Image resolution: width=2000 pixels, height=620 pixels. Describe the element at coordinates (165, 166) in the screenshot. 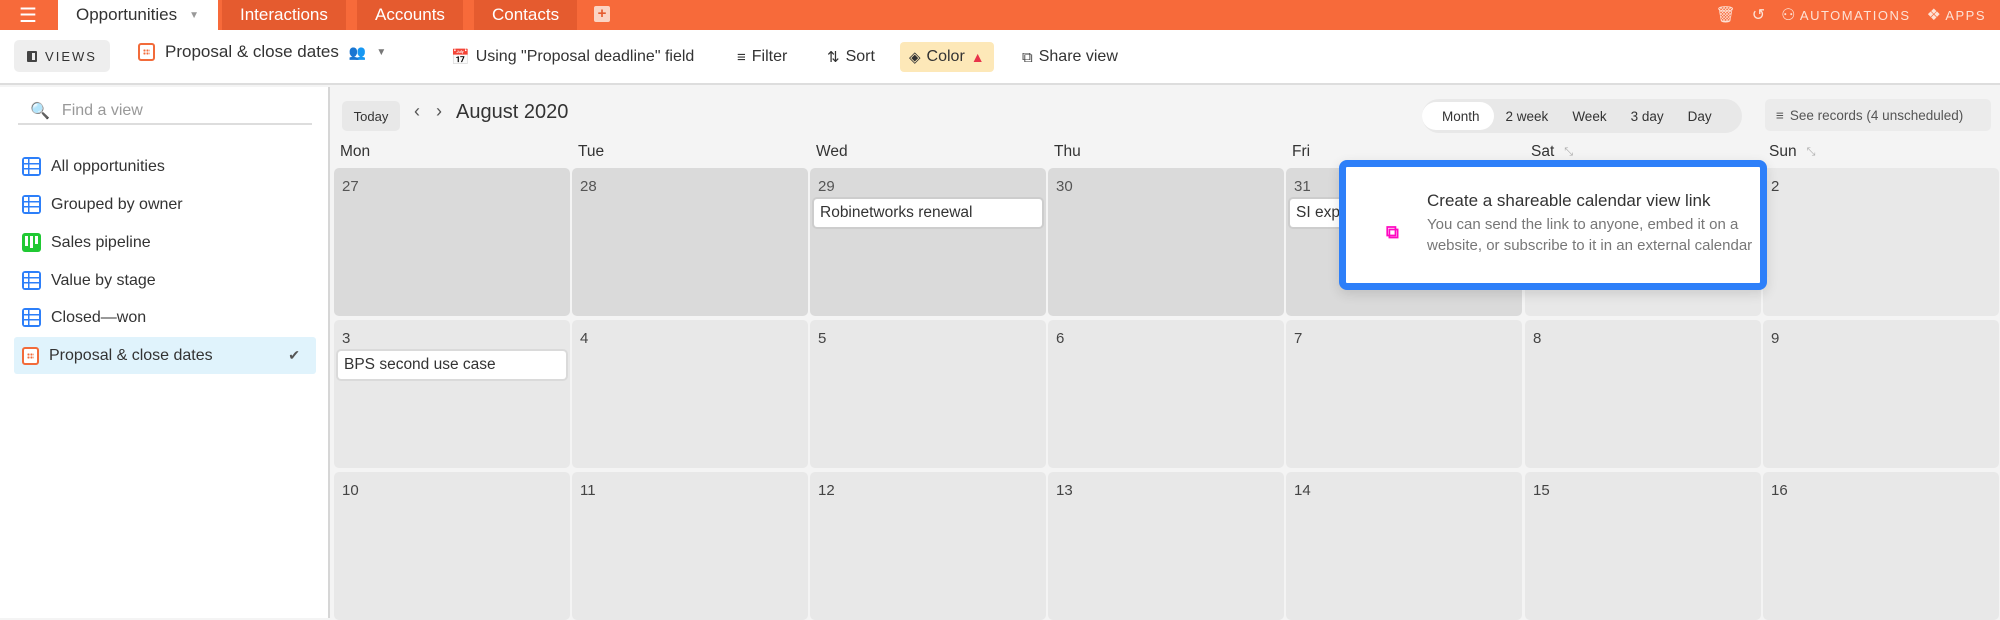

I see `sidebar-item-all-opportunities: All opportunities` at that location.